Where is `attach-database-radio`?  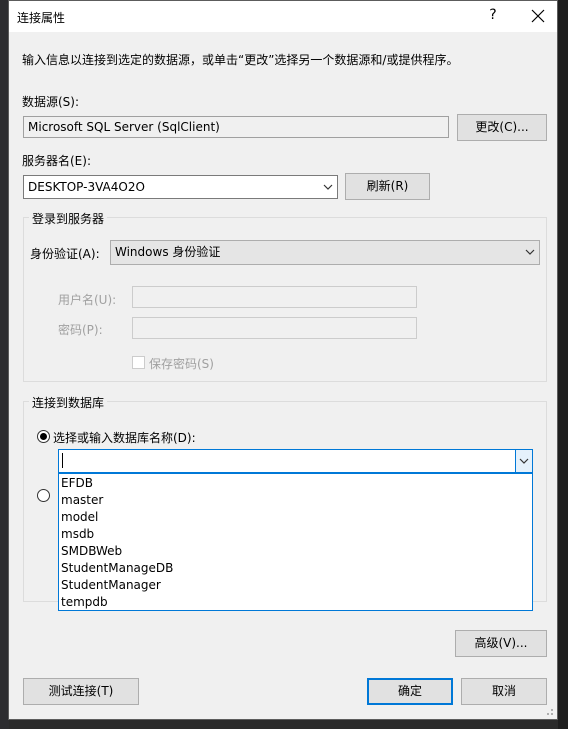 attach-database-radio is located at coordinates (43, 495).